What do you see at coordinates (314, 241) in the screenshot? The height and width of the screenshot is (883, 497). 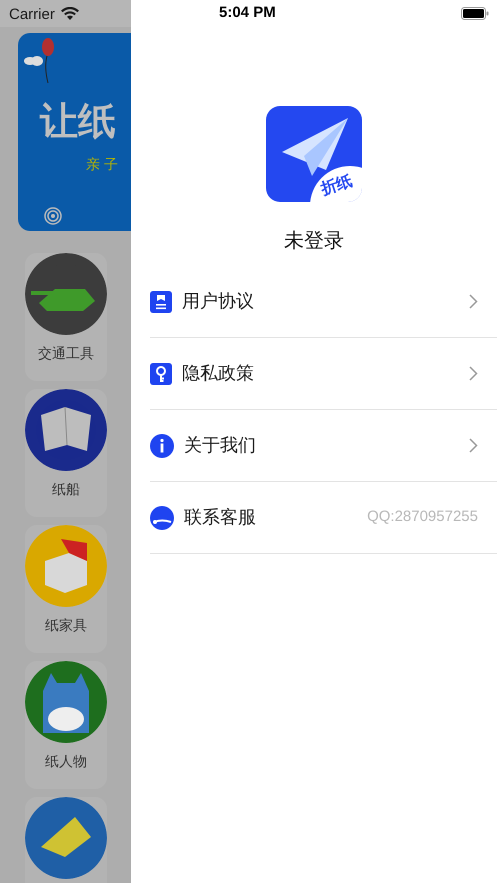 I see `user-name: 未登录` at bounding box center [314, 241].